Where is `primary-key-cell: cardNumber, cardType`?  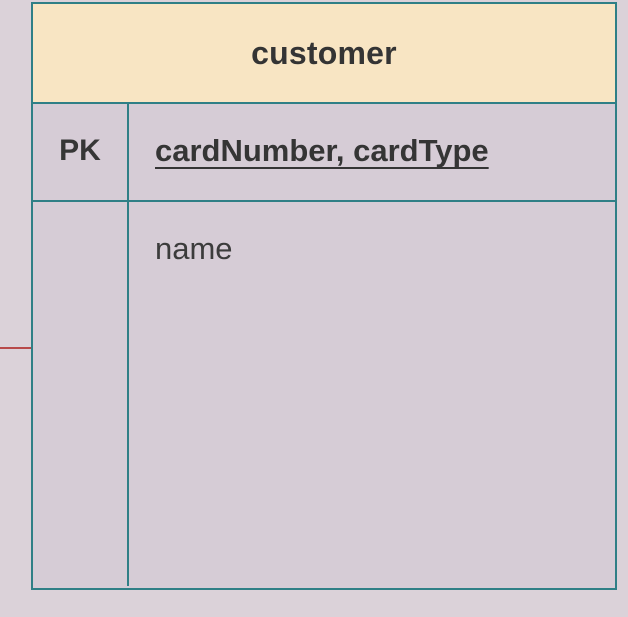
primary-key-cell: cardNumber, cardType is located at coordinates (372, 152).